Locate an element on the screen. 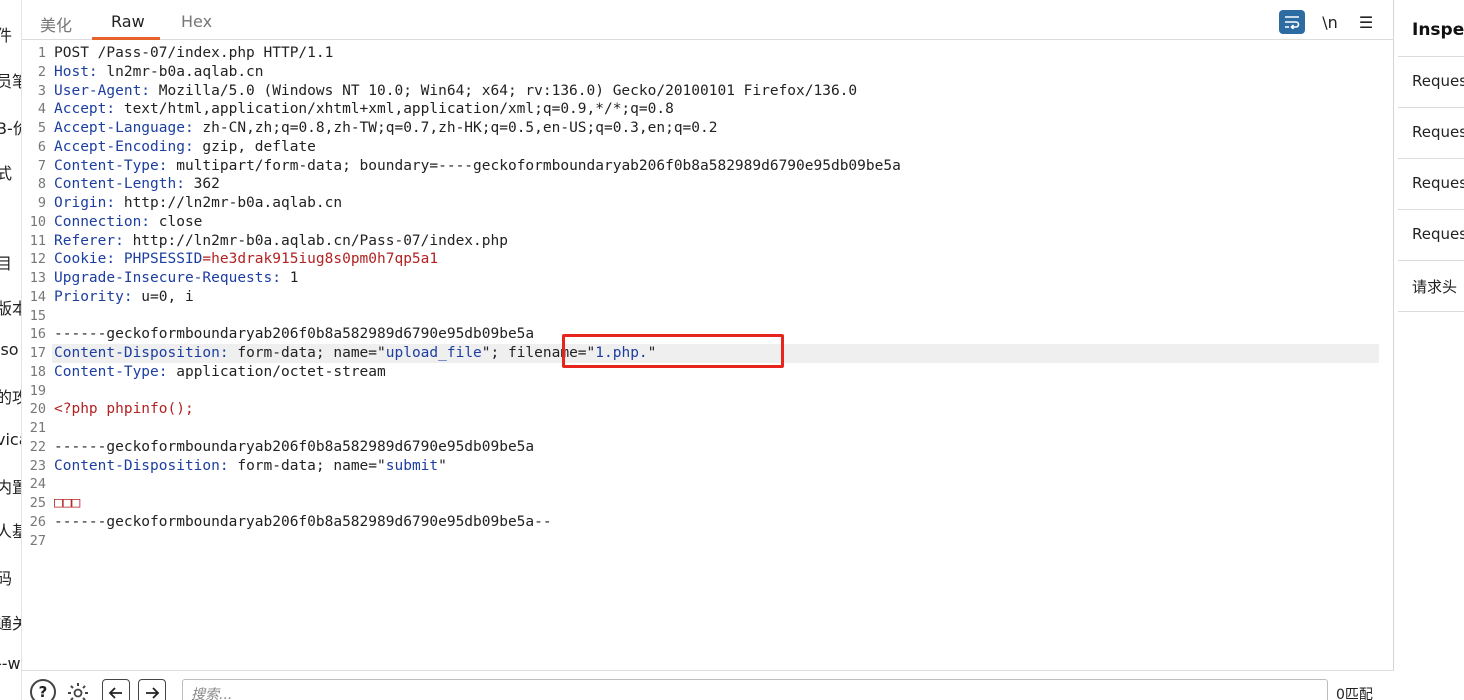 This screenshot has height=700, width=1464. inspector-row-body-parameters: Request body parameters is located at coordinates (1431, 183).